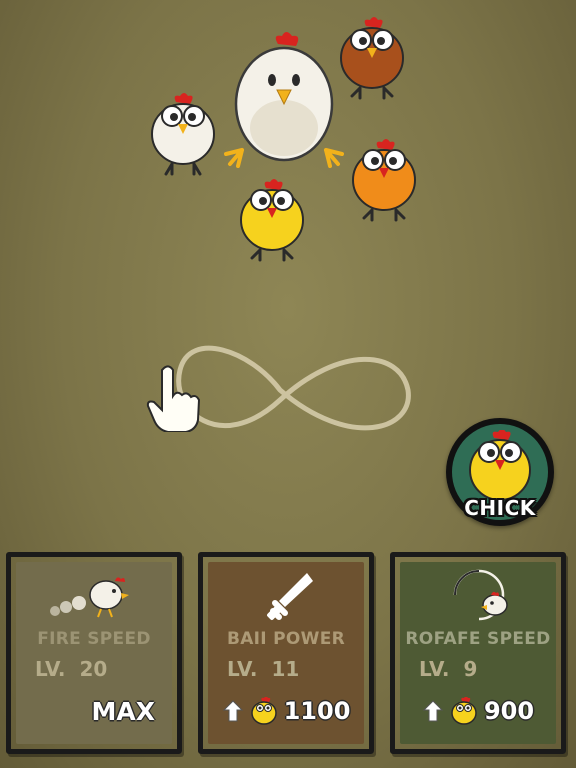 This screenshot has height=768, width=576. I want to click on upgrade-level: LV. 20, so click(71, 669).